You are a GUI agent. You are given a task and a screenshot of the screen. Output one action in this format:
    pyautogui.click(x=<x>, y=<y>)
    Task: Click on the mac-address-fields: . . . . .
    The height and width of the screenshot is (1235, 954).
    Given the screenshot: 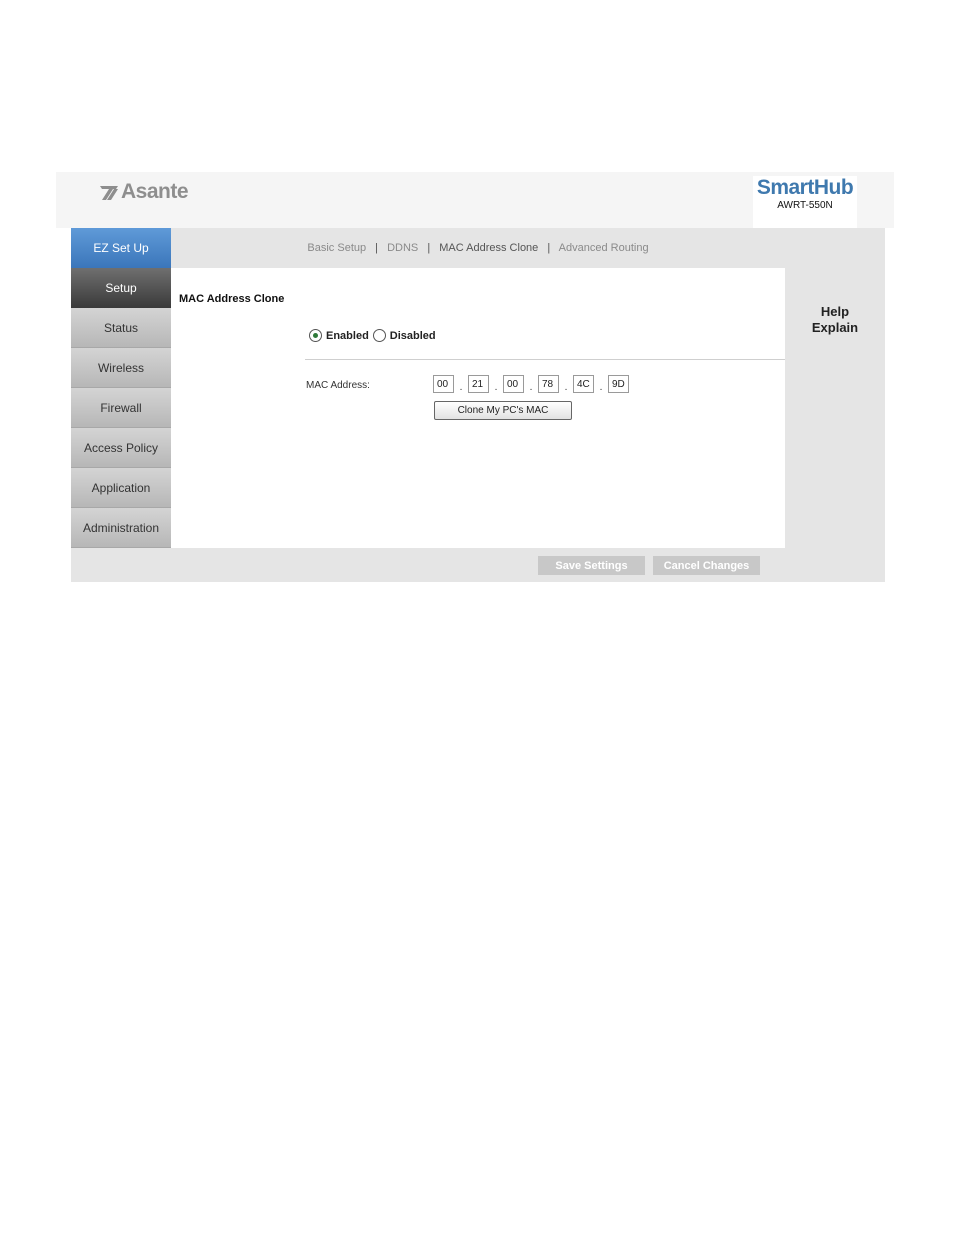 What is the action you would take?
    pyautogui.click(x=531, y=384)
    